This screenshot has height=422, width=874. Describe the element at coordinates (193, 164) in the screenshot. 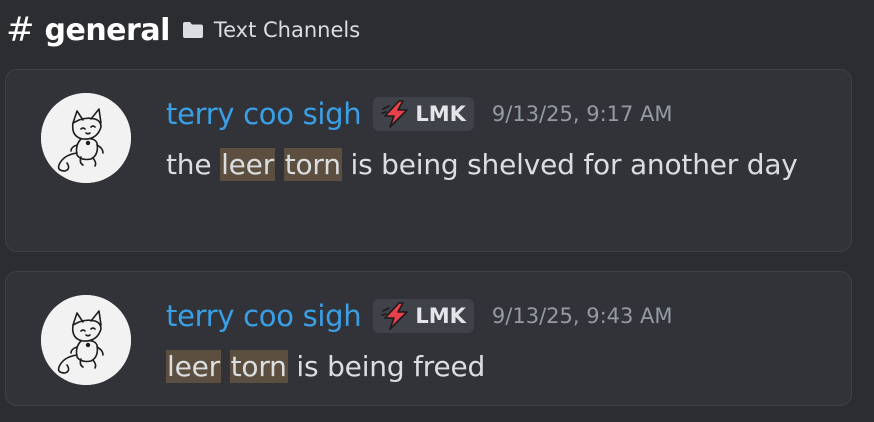

I see `message-text: the` at that location.